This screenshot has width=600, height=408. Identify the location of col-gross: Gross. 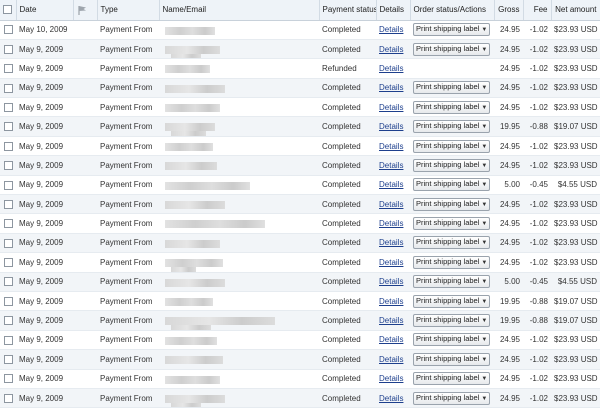
(509, 10).